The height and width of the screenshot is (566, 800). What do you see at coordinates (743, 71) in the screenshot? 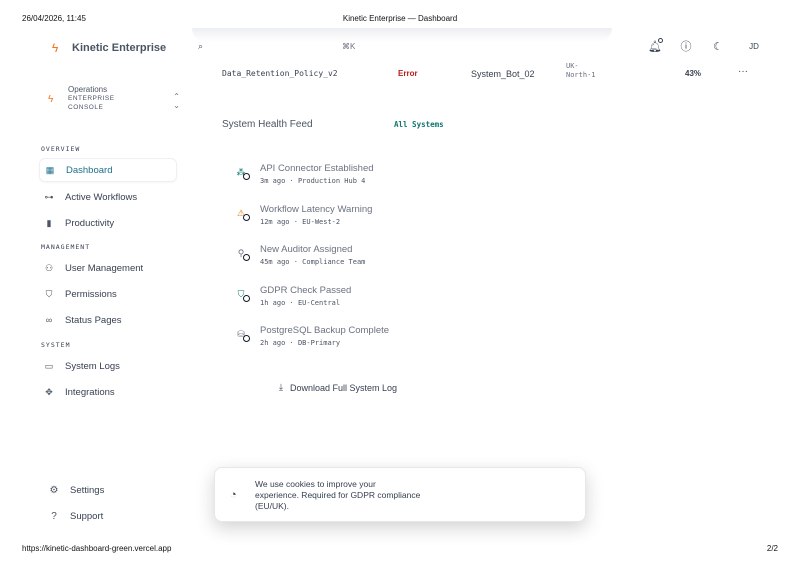
I see `more-options-icon: ···` at bounding box center [743, 71].